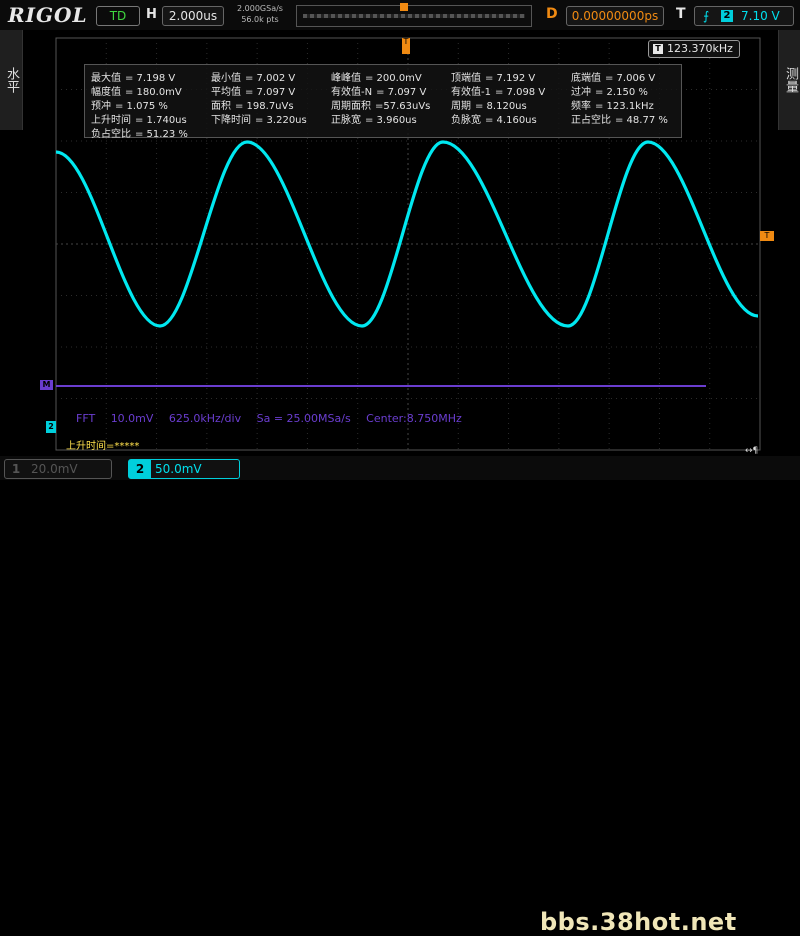 The height and width of the screenshot is (936, 800). I want to click on delay-label: D, so click(552, 14).